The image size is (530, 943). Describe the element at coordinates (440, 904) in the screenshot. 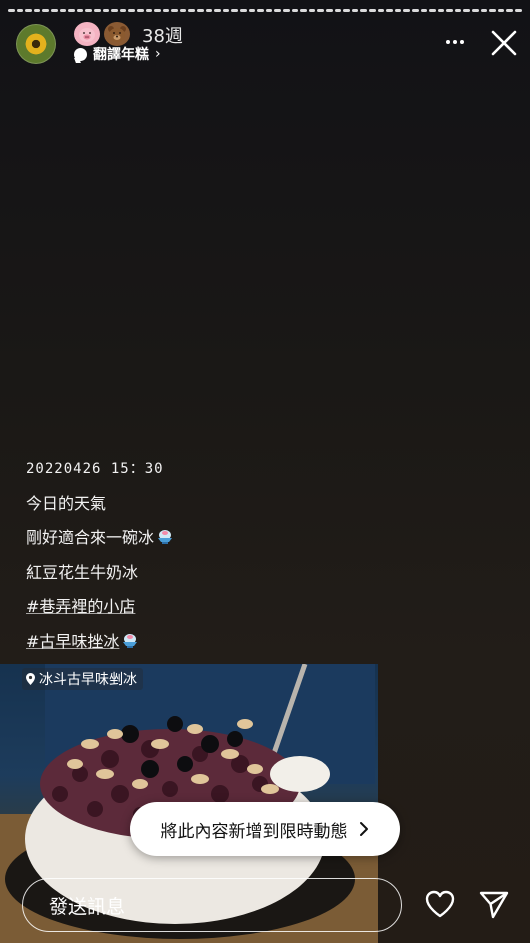

I see `heart-icon` at that location.